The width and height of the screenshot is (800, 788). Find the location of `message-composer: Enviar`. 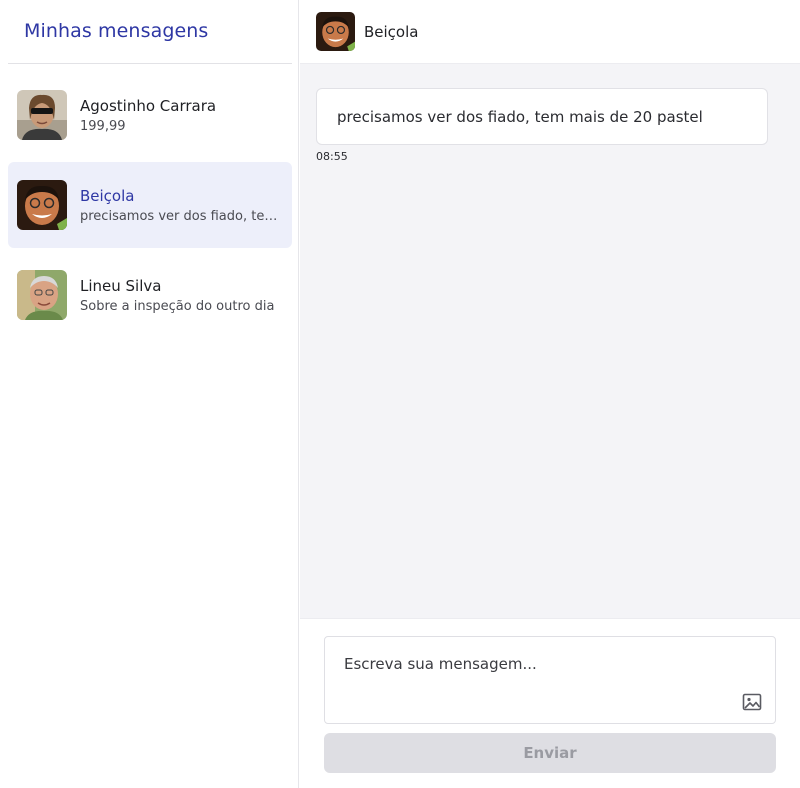

message-composer: Enviar is located at coordinates (550, 703).